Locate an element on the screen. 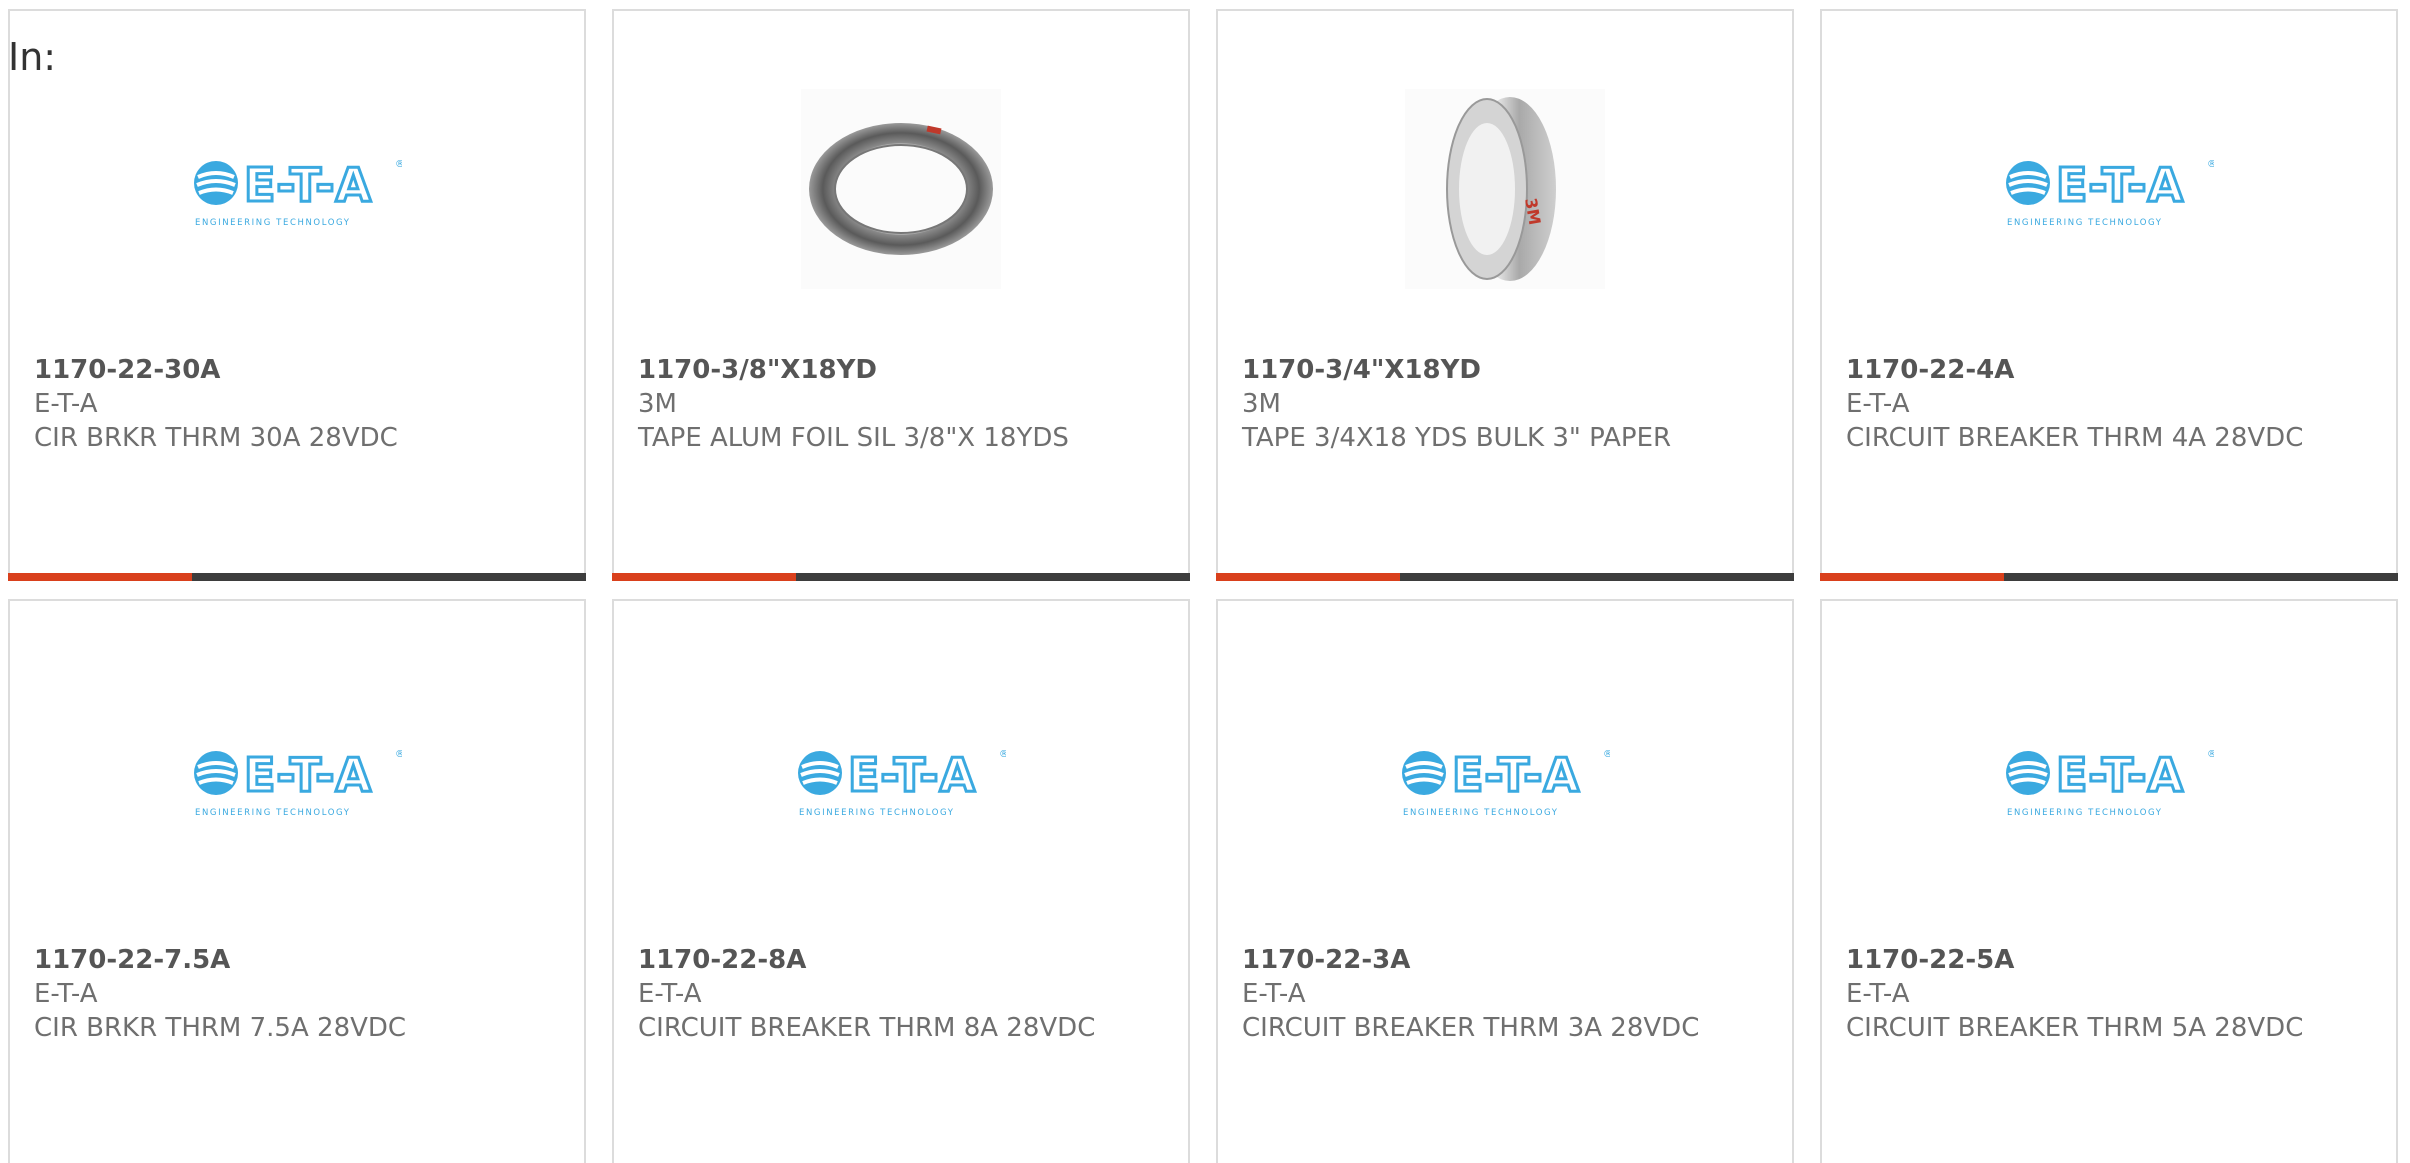 This screenshot has width=2410, height=1163. product-image: 3M is located at coordinates (1505, 188).